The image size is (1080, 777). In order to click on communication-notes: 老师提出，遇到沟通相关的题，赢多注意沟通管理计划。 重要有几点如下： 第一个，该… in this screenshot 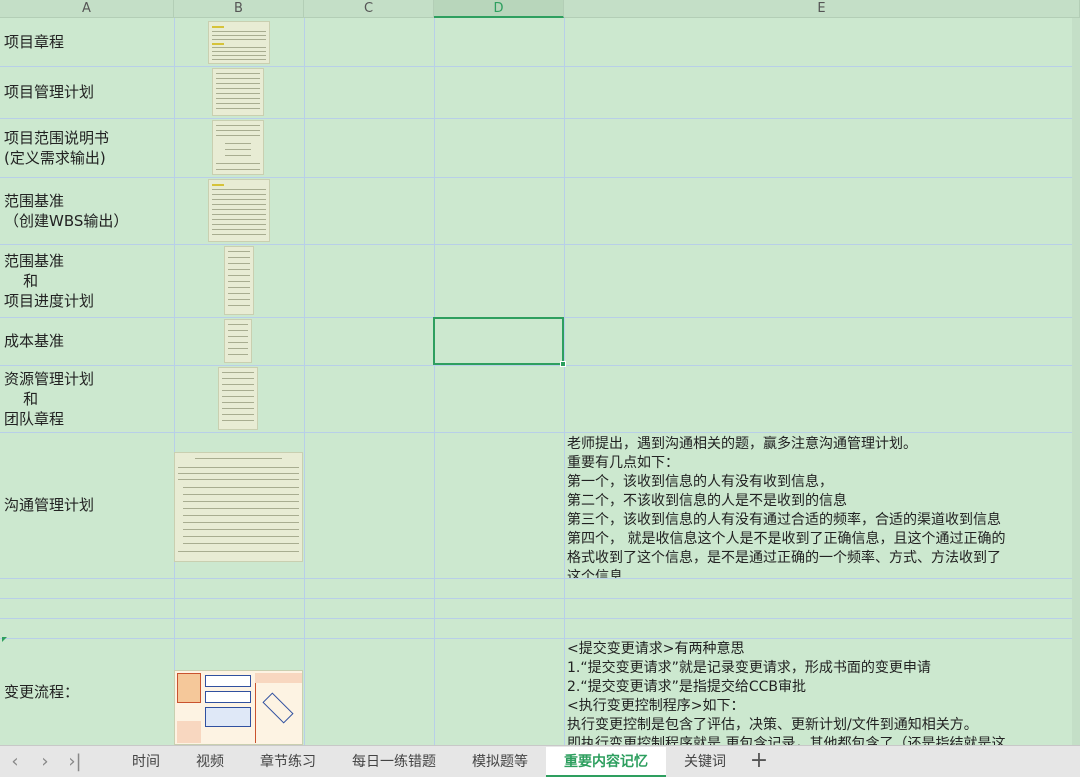, I will do `click(819, 506)`.